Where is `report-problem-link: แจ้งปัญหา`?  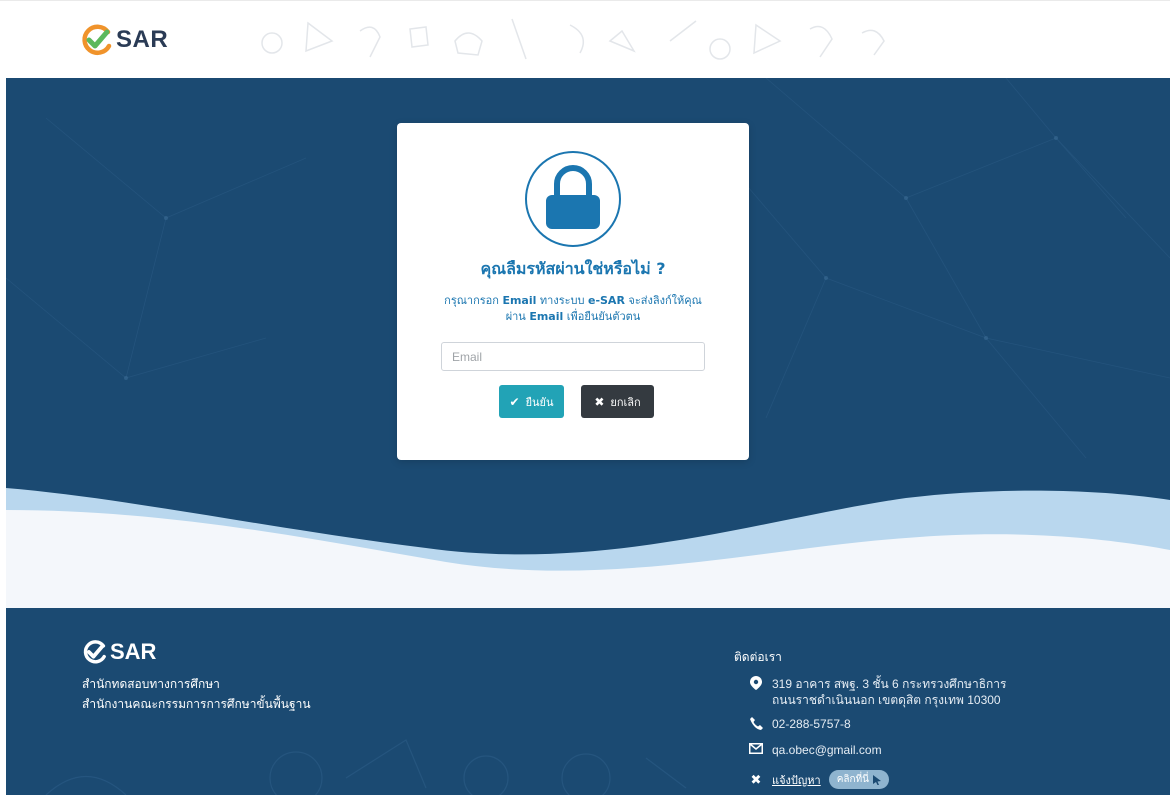 report-problem-link: แจ้งปัญหา is located at coordinates (796, 780).